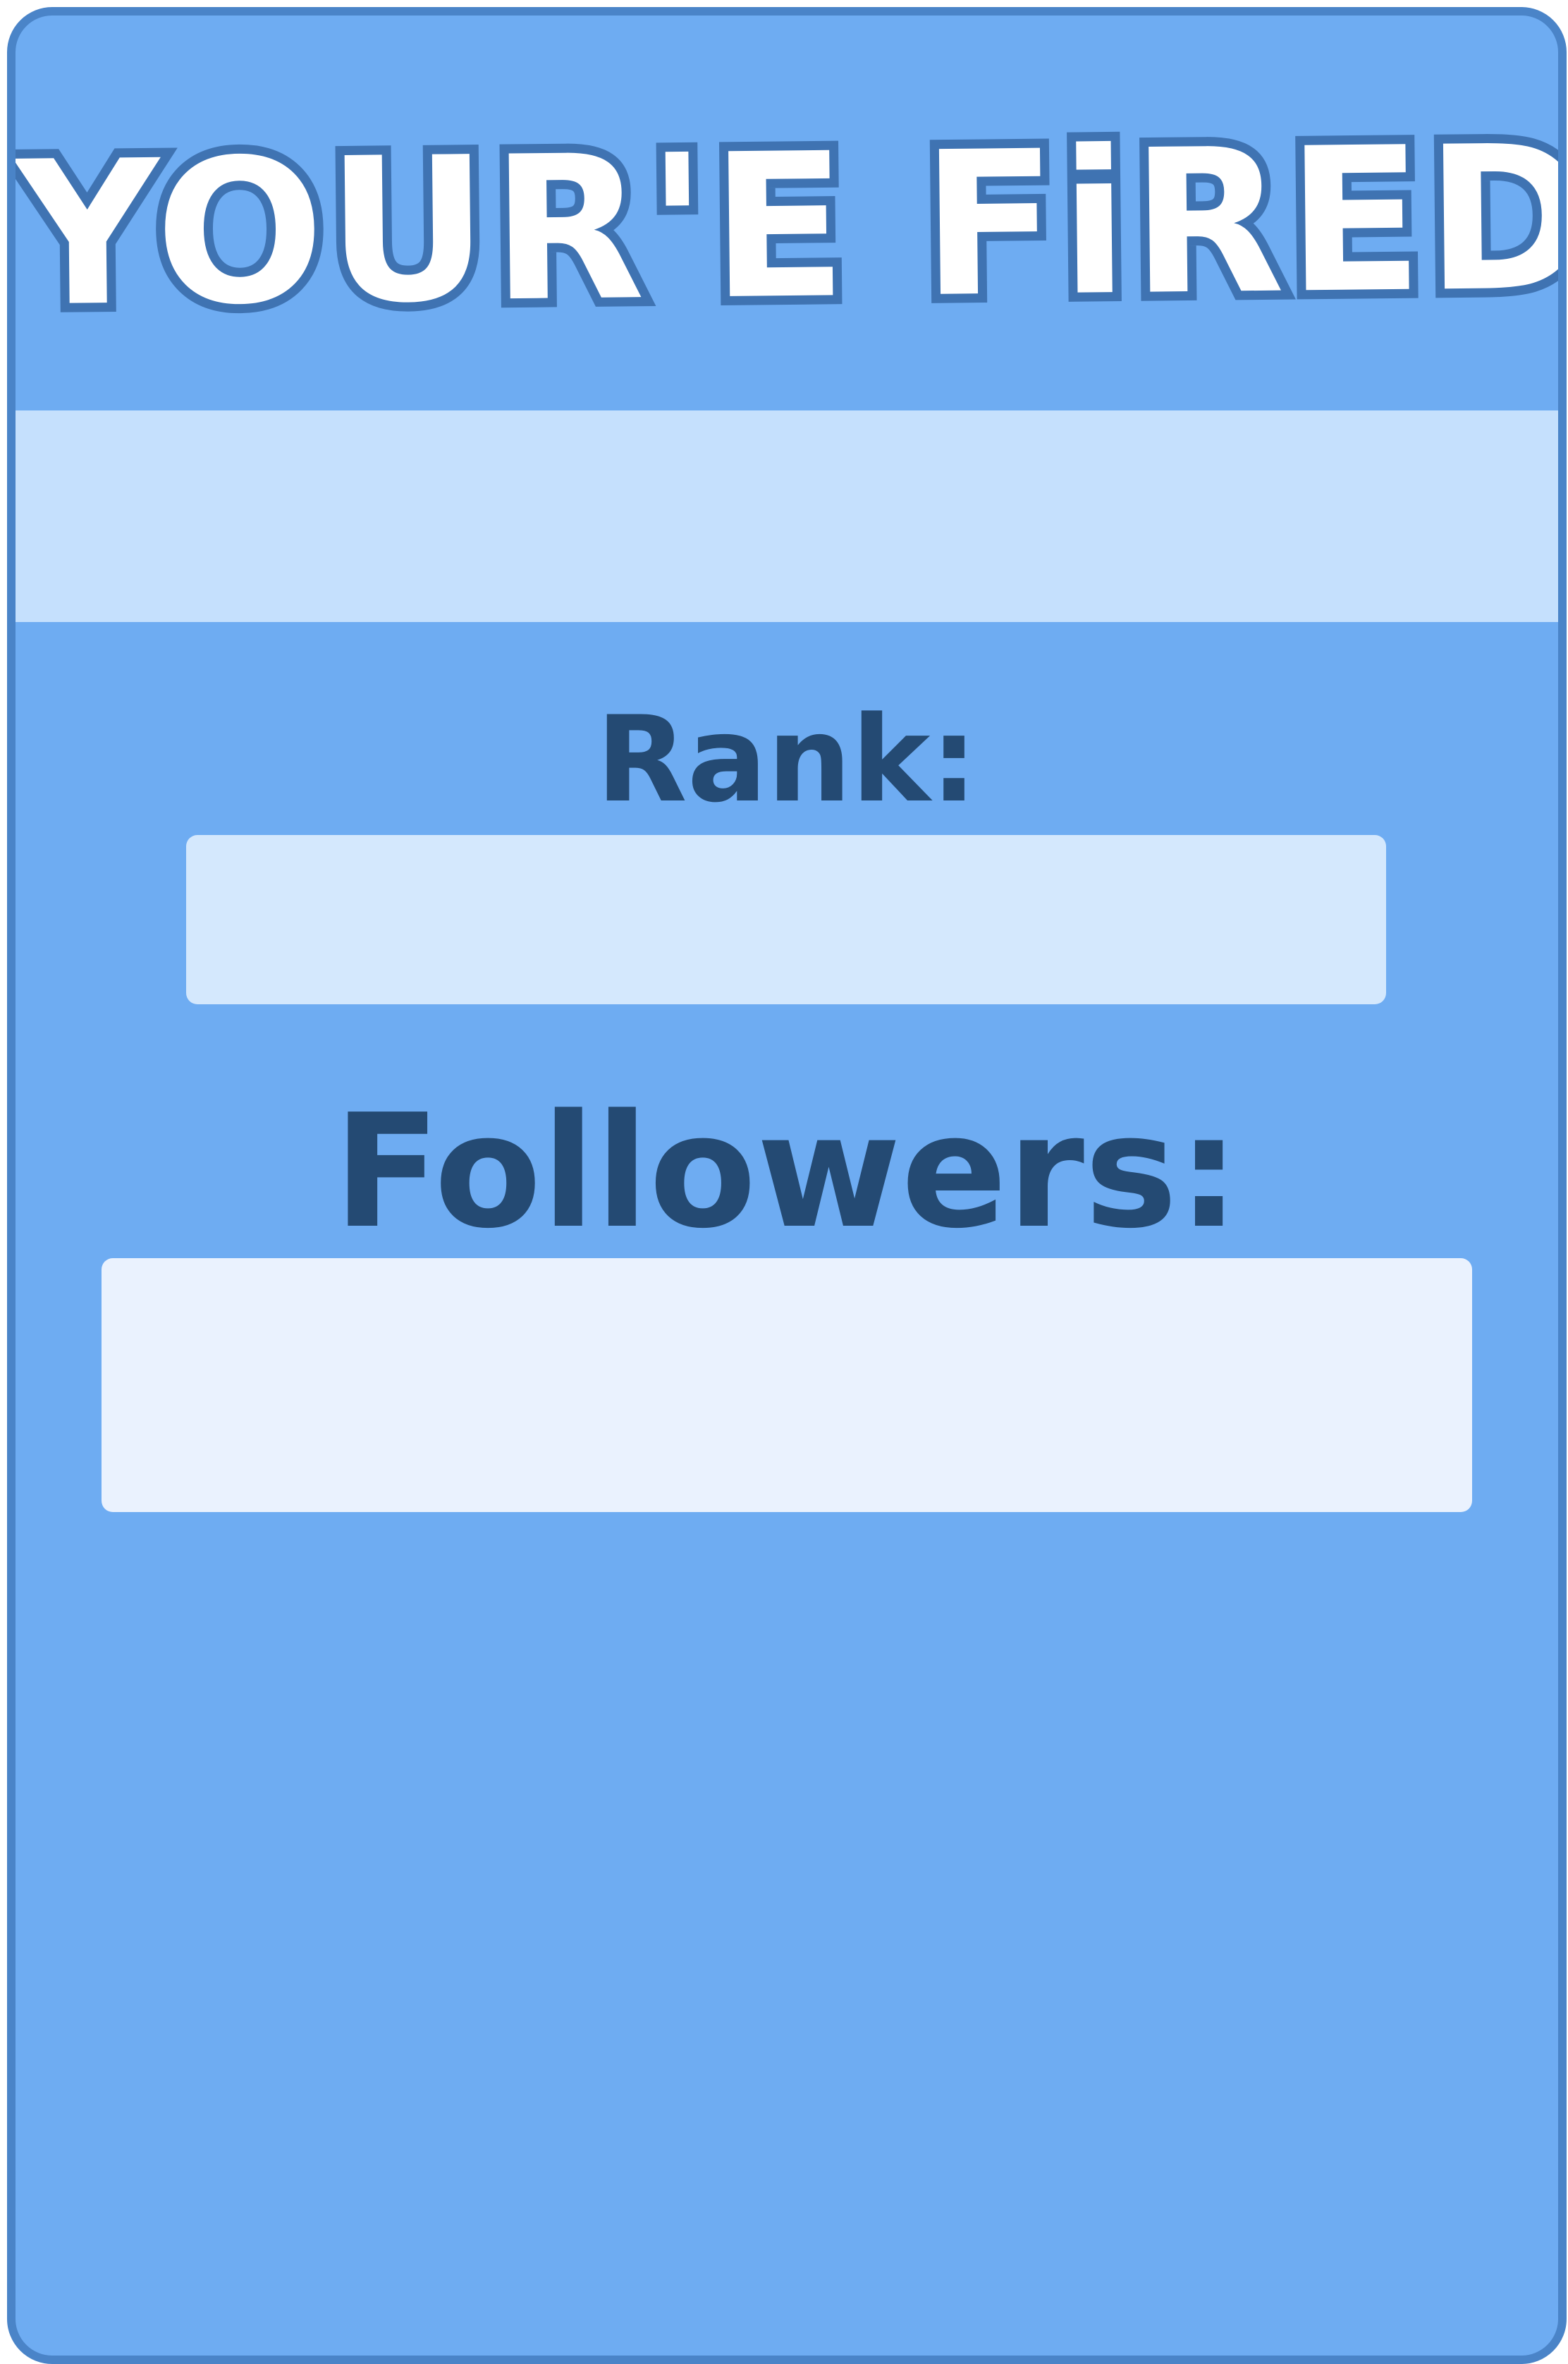 This screenshot has height=2364, width=1568. I want to click on card-title: YOUR'E FiRED, so click(790, 227).